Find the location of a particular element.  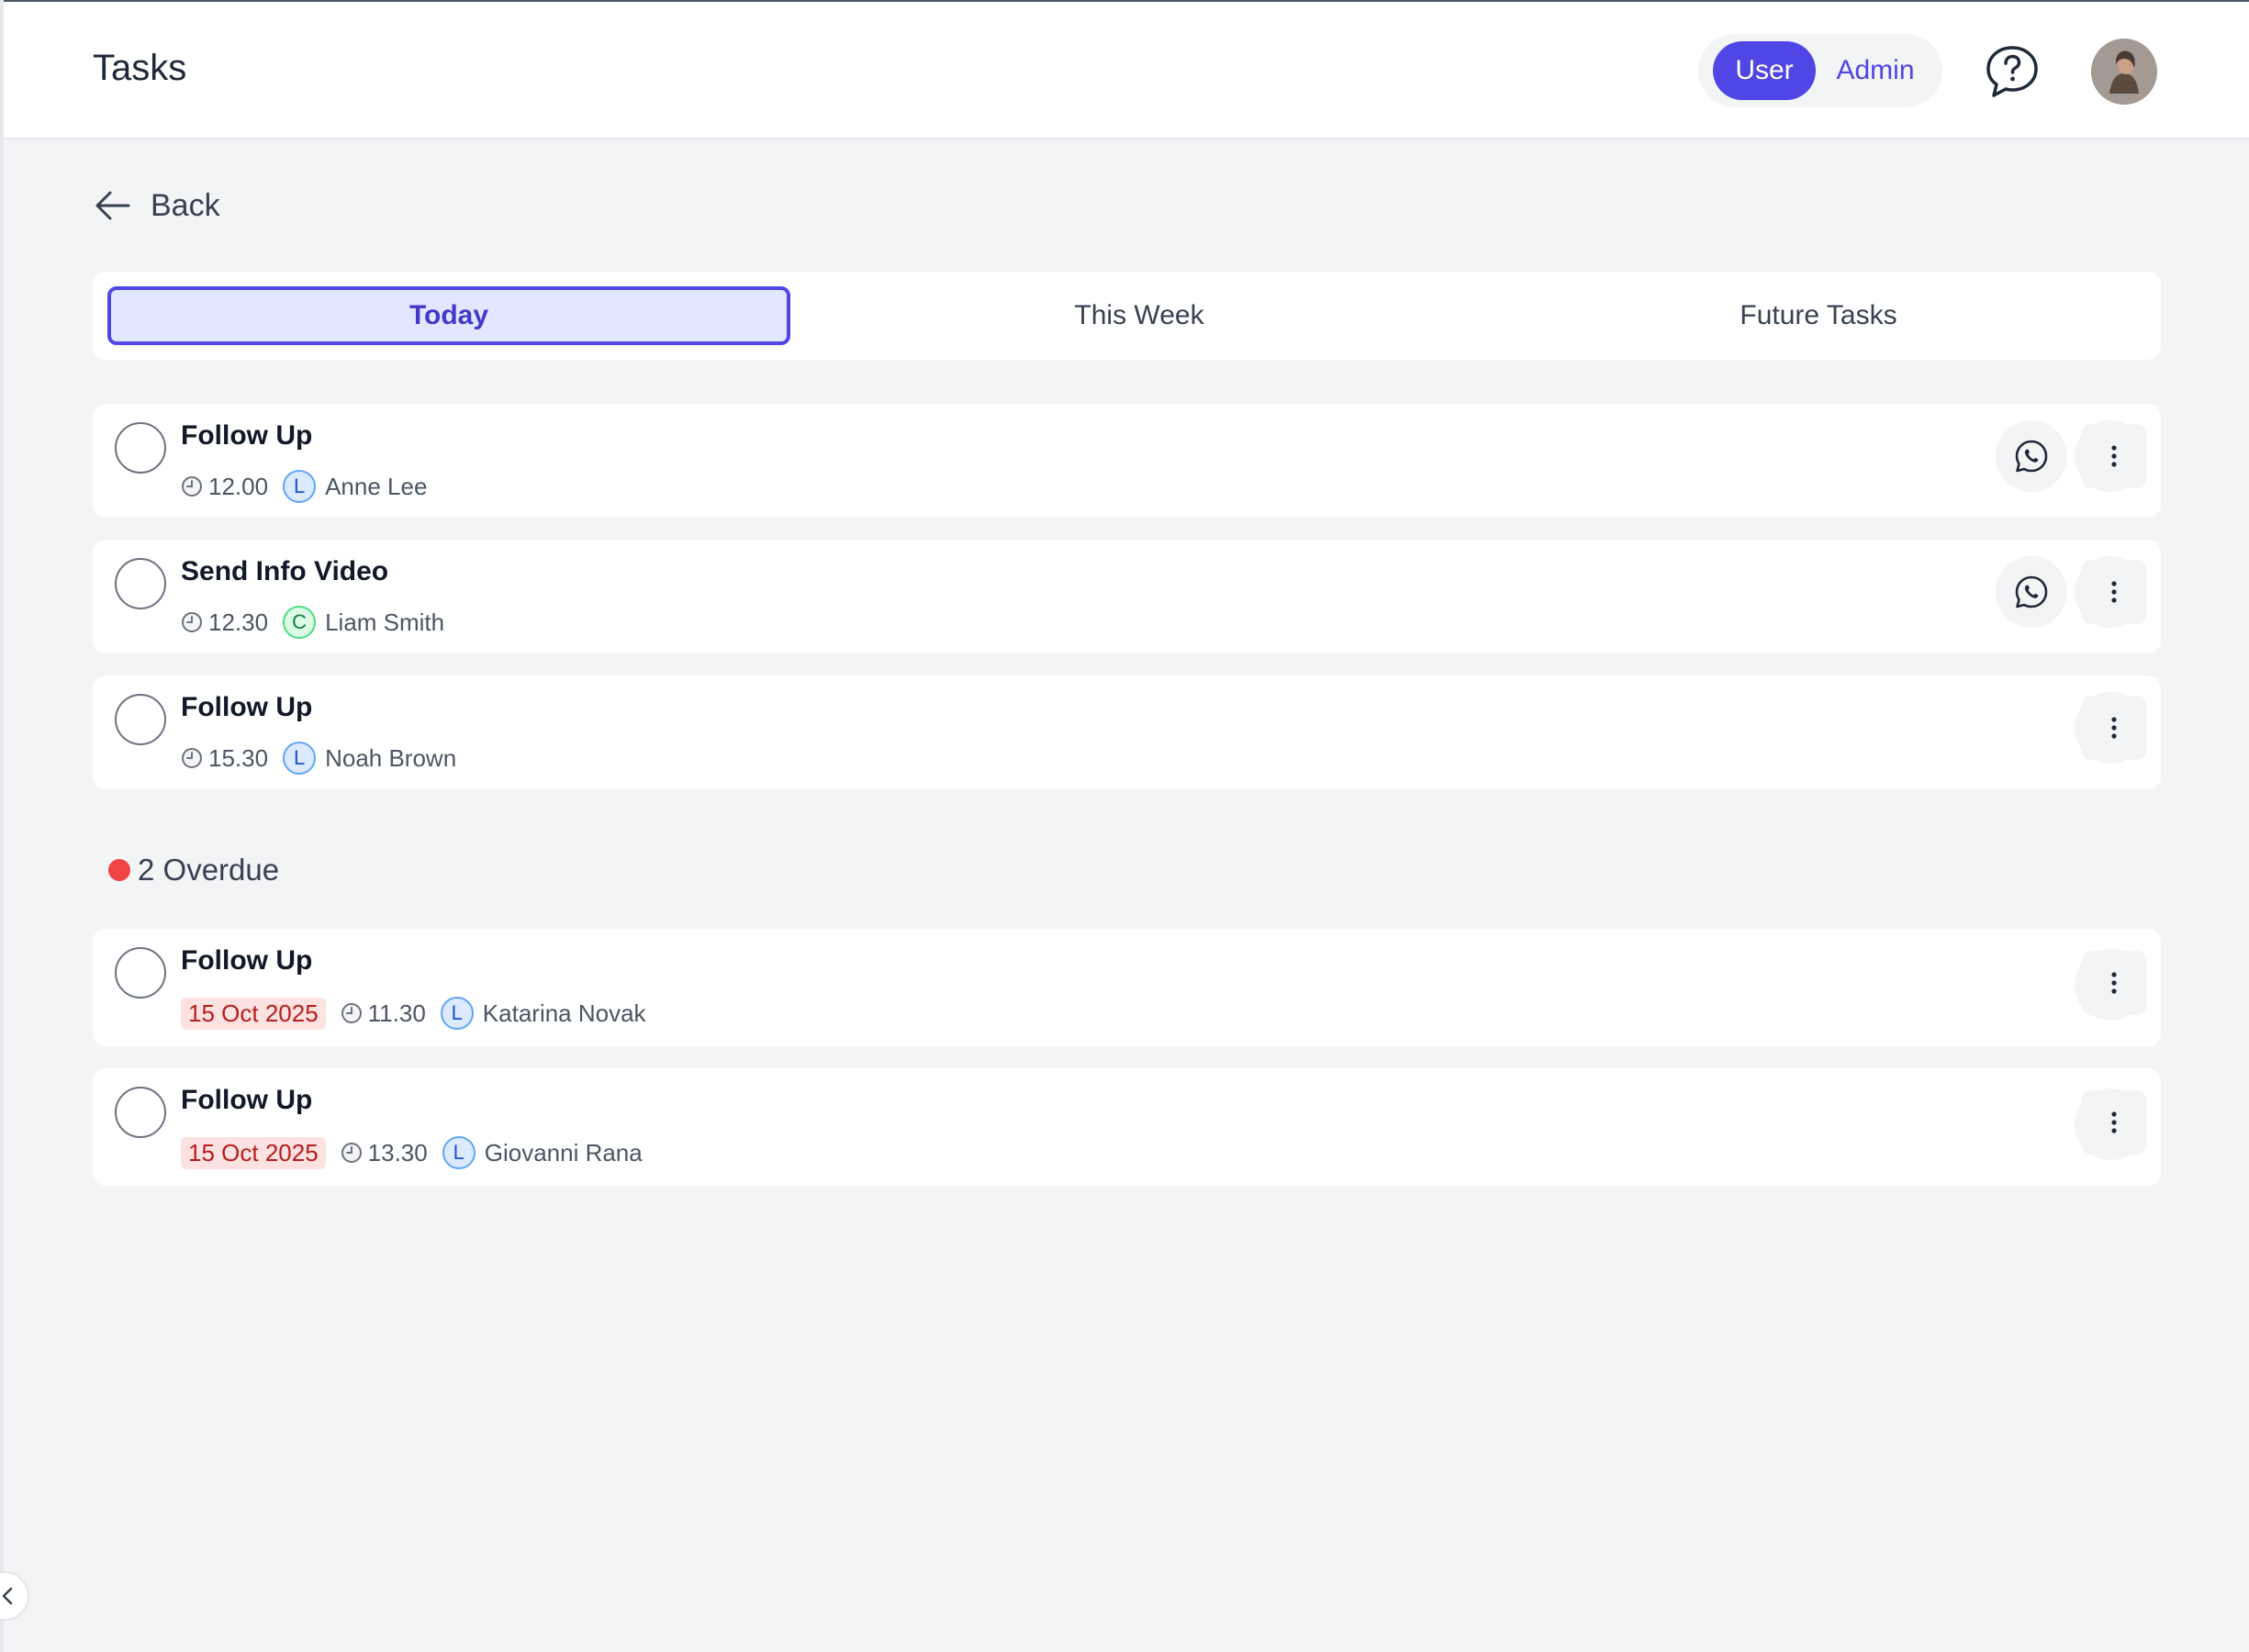

back-label: Back is located at coordinates (185, 205).